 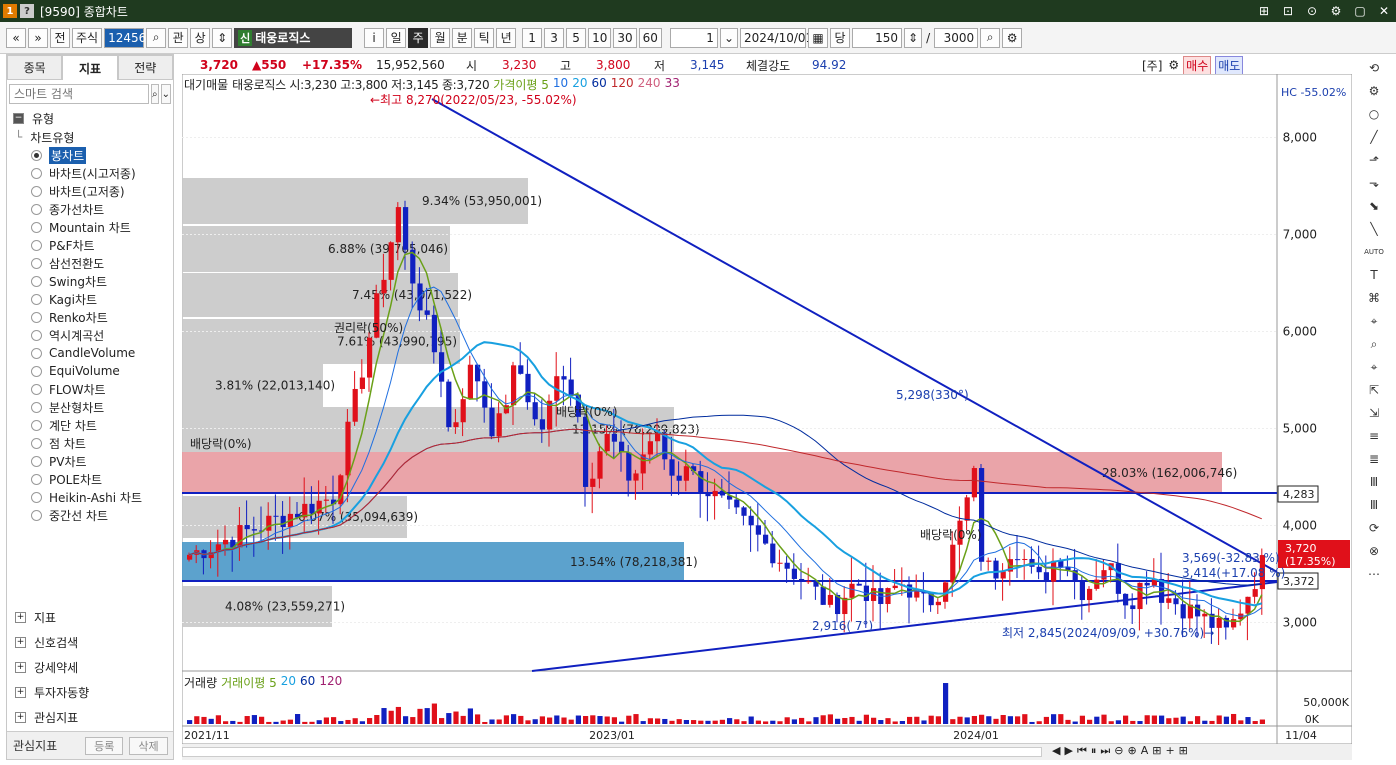 What do you see at coordinates (165, 94) in the screenshot?
I see `chevron-down-icon: ⌄` at bounding box center [165, 94].